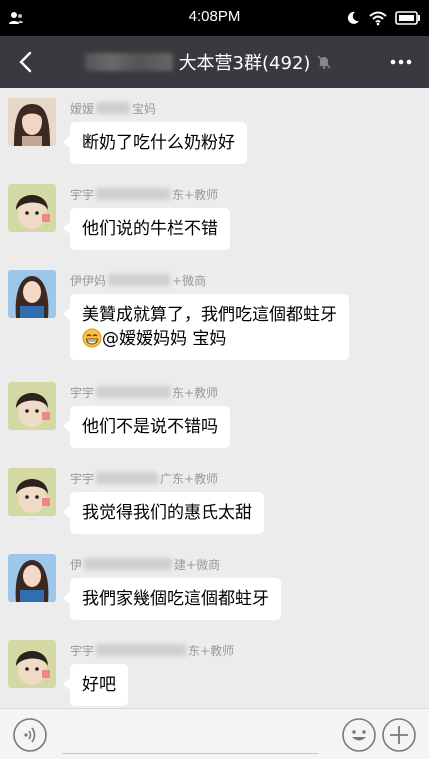  I want to click on sender-name: 嫒嫒 宝妈, so click(113, 108).